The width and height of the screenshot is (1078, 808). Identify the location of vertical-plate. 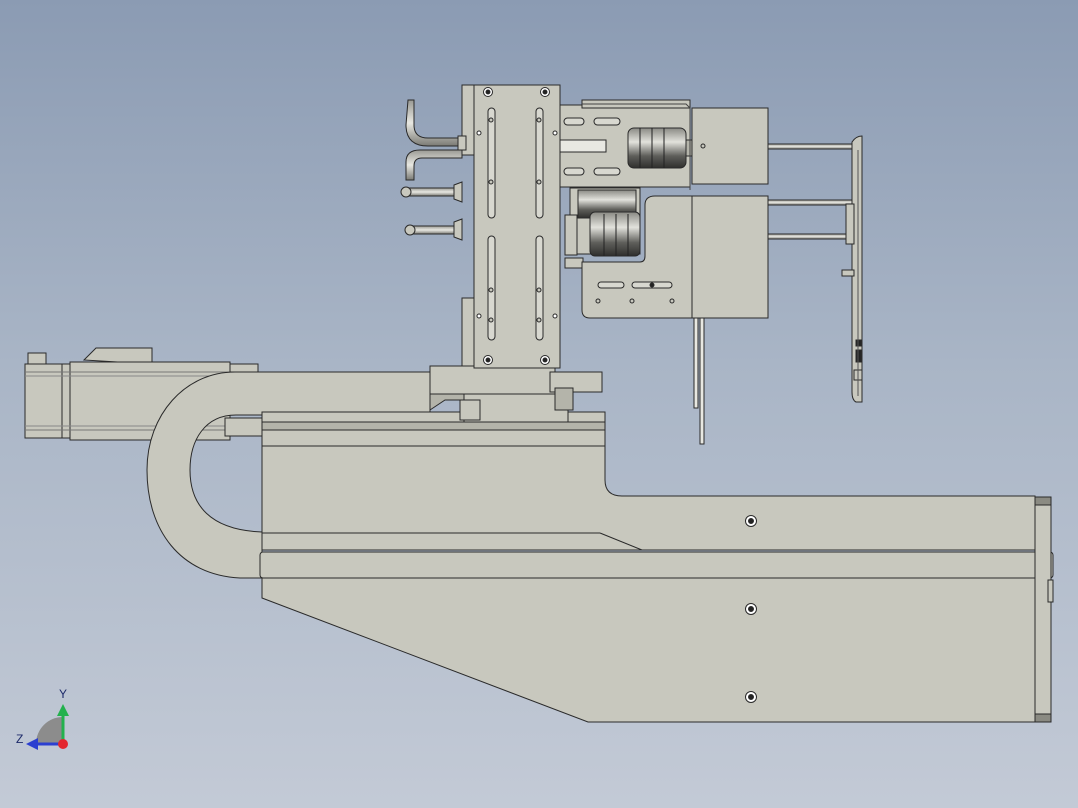
(511, 226).